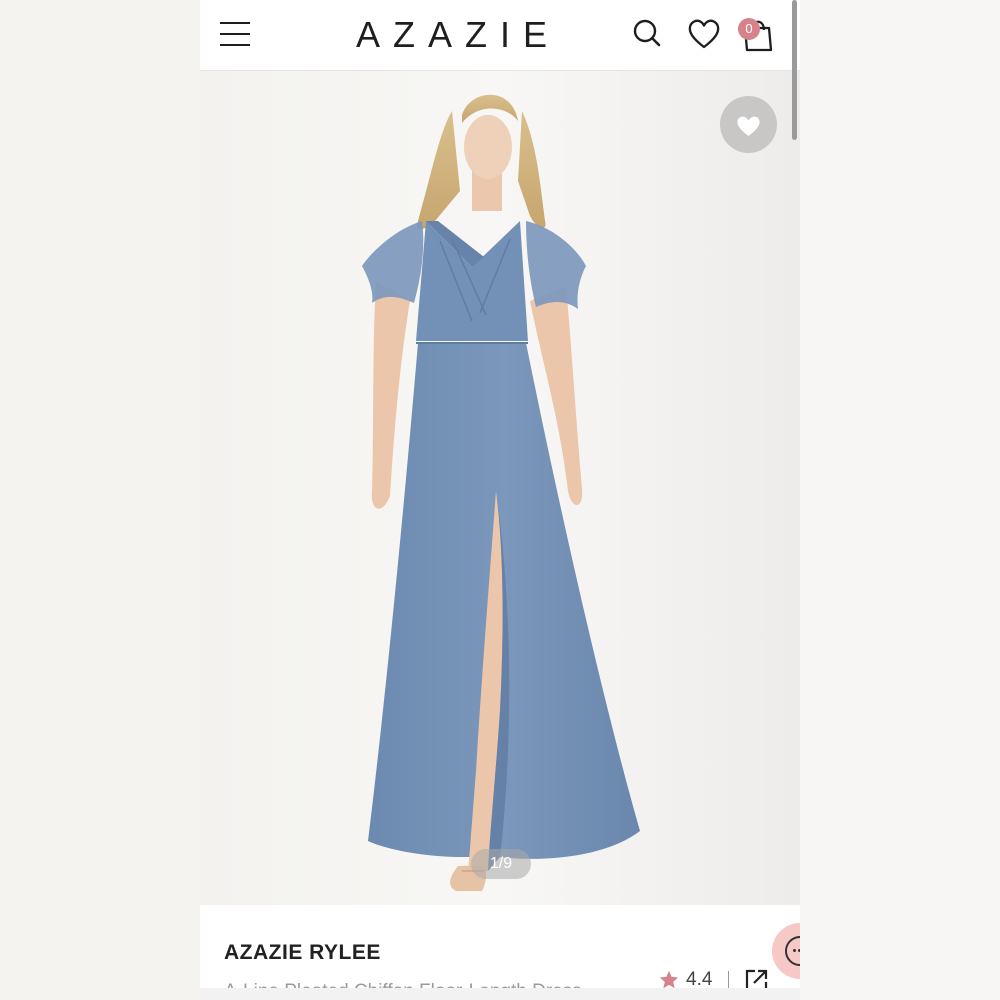  I want to click on site-header: AZAZIE 0, so click(500, 35).